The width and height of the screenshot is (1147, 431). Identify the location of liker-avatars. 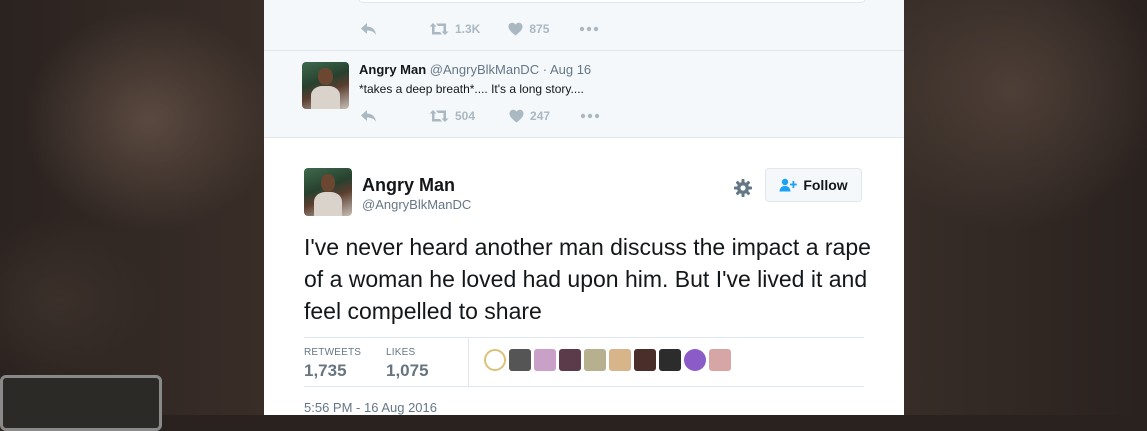
(607, 360).